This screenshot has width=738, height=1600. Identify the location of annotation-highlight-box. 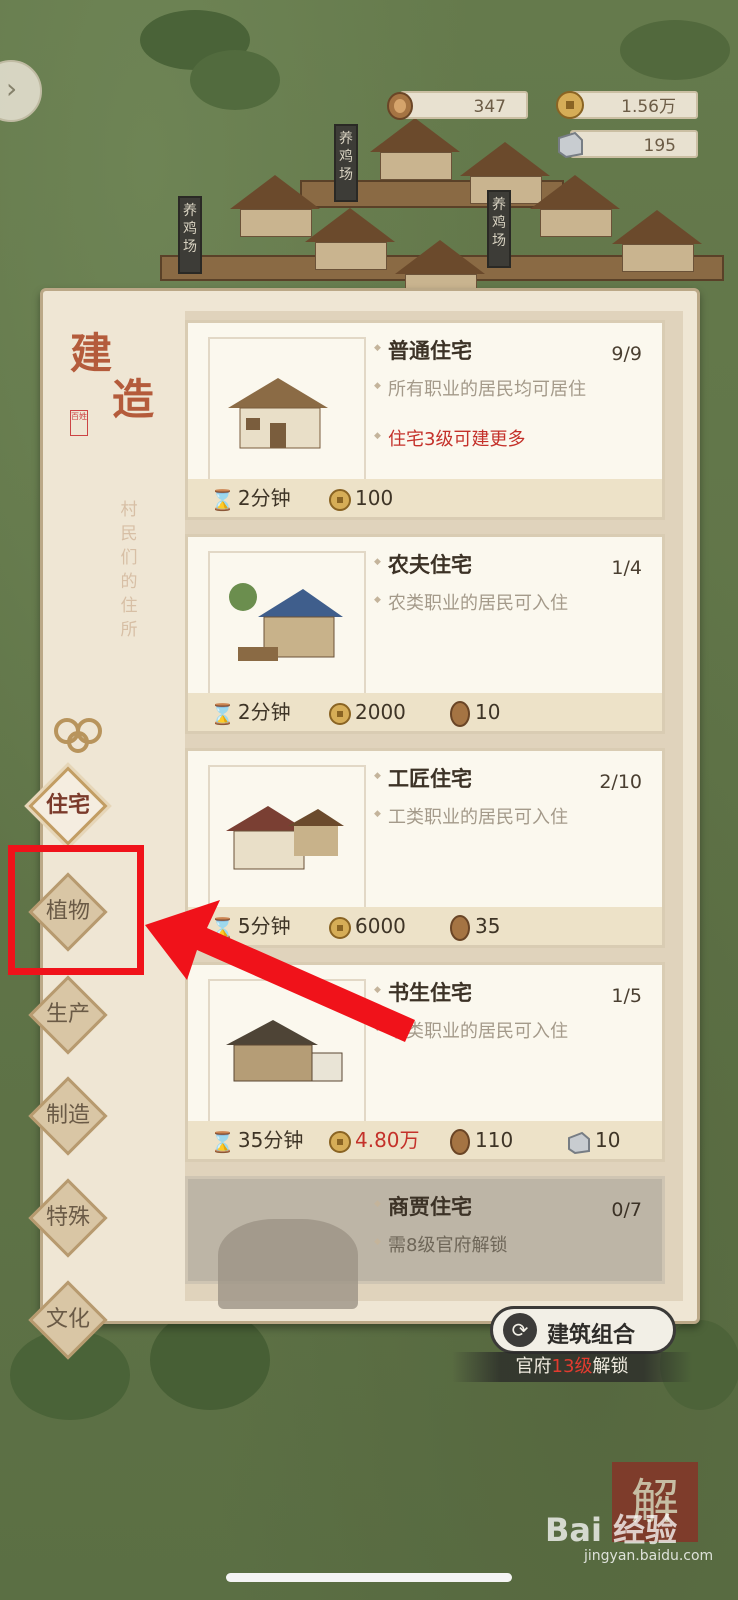
(76, 910).